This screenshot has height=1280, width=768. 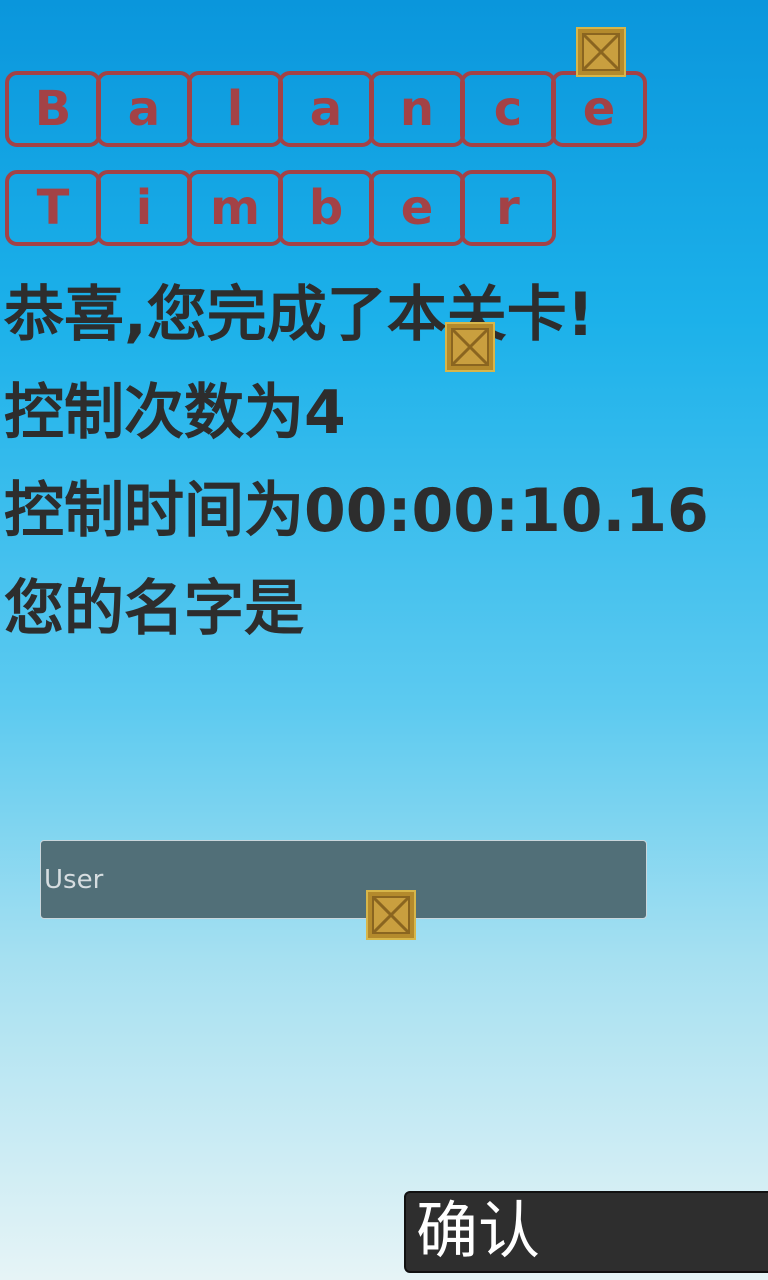 What do you see at coordinates (508, 208) in the screenshot?
I see `title-letter-tile: r` at bounding box center [508, 208].